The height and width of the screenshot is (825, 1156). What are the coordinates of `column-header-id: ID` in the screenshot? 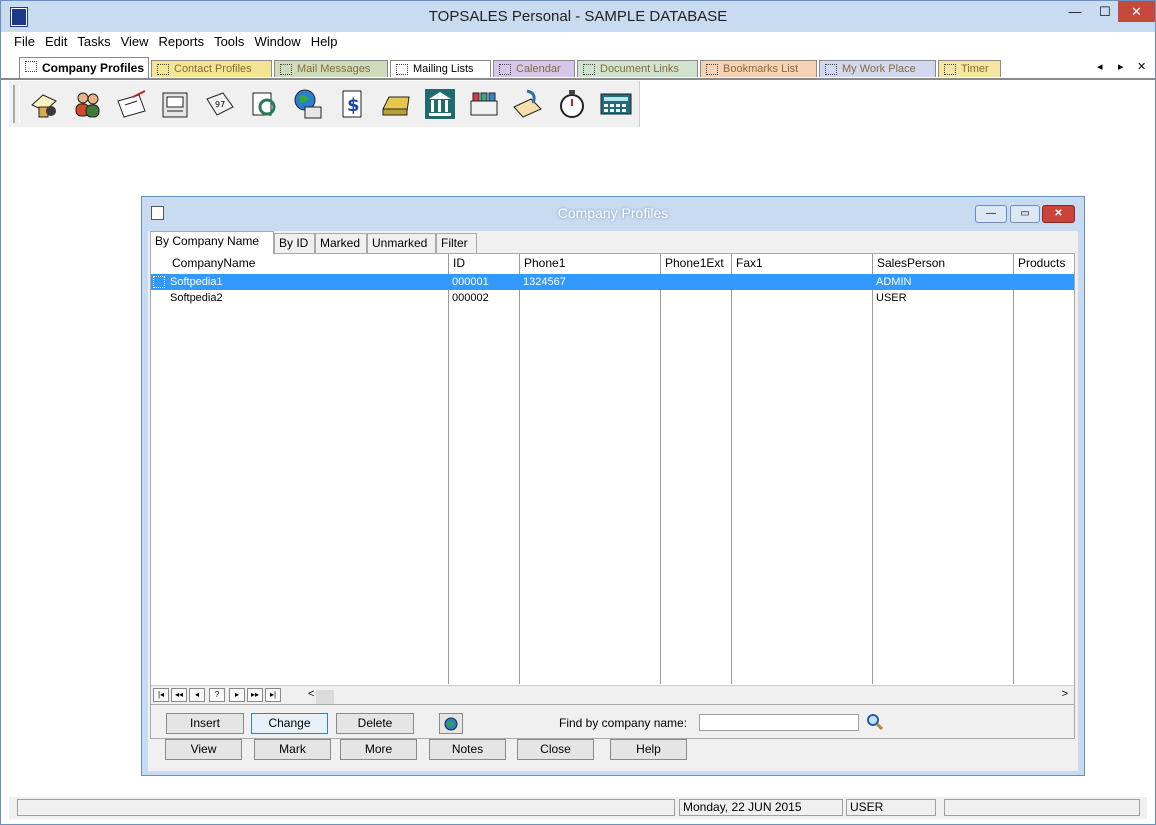 It's located at (459, 263).